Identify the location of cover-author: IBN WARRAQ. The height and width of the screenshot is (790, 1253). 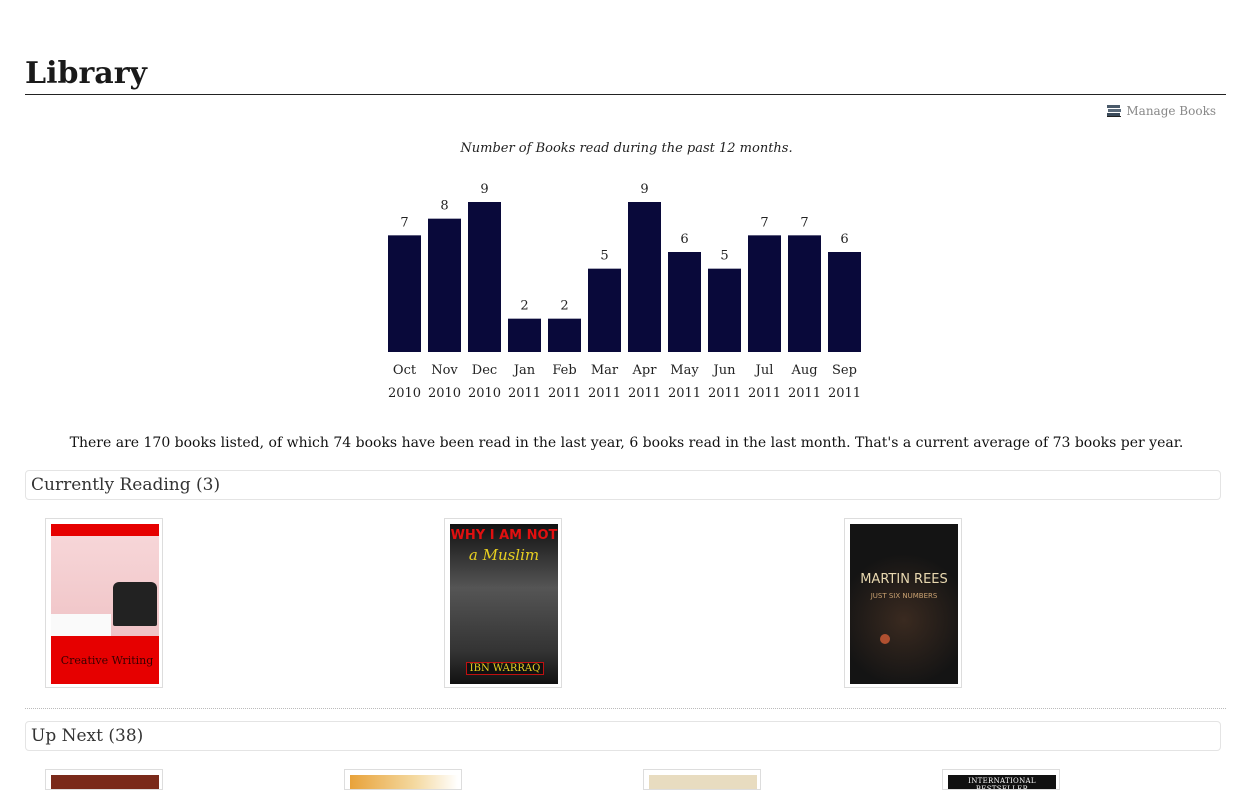
(505, 668).